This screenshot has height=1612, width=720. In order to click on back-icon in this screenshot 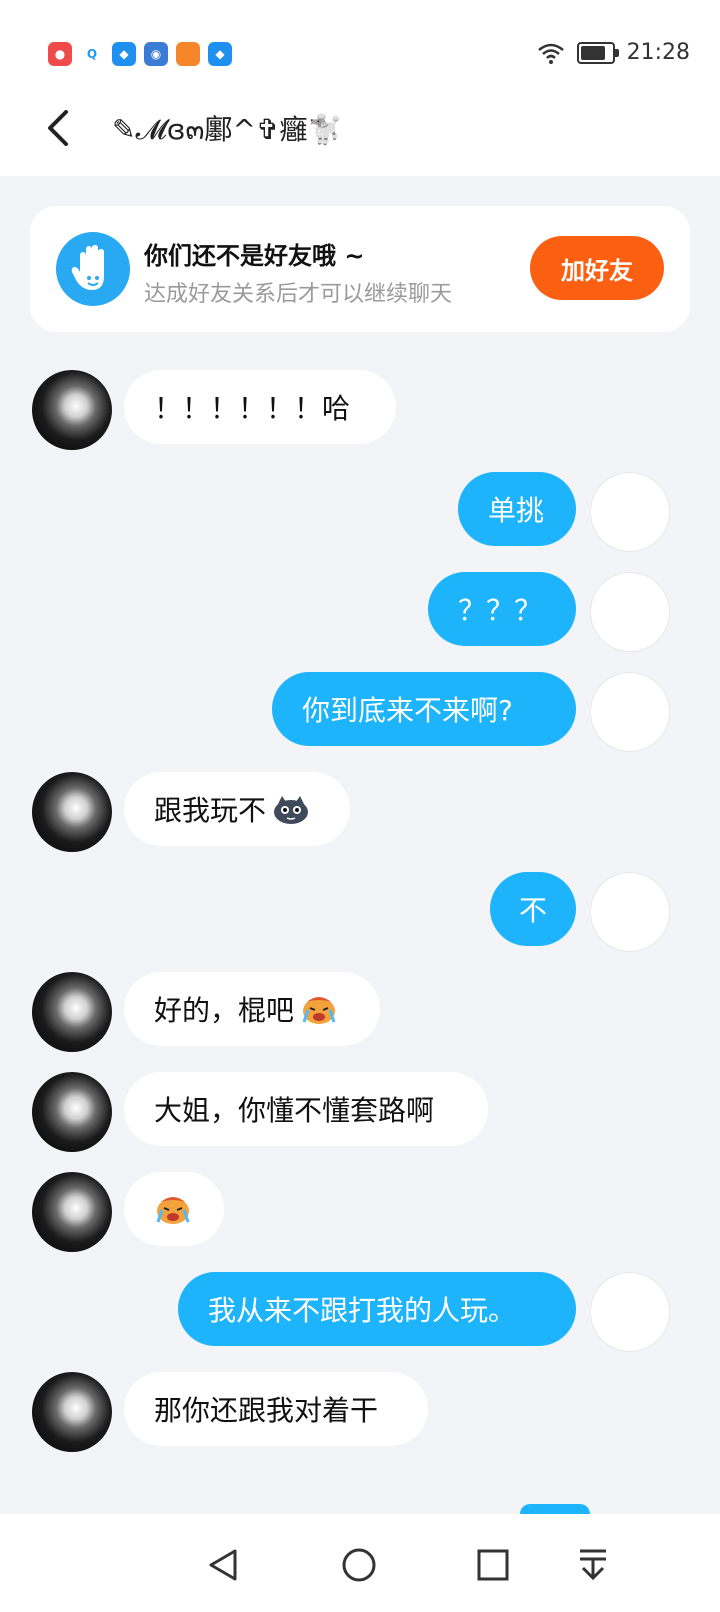, I will do `click(223, 1565)`.